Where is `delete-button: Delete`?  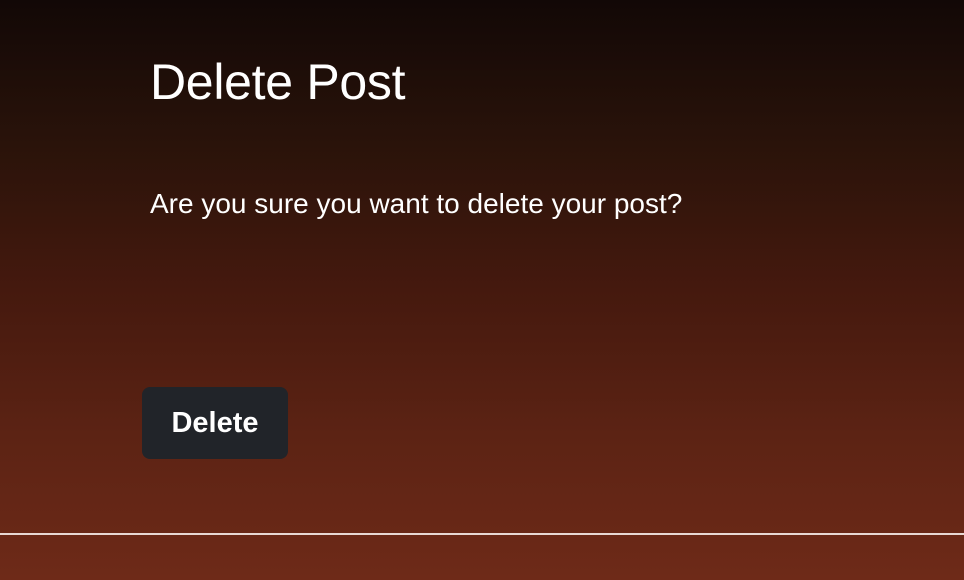 delete-button: Delete is located at coordinates (215, 423).